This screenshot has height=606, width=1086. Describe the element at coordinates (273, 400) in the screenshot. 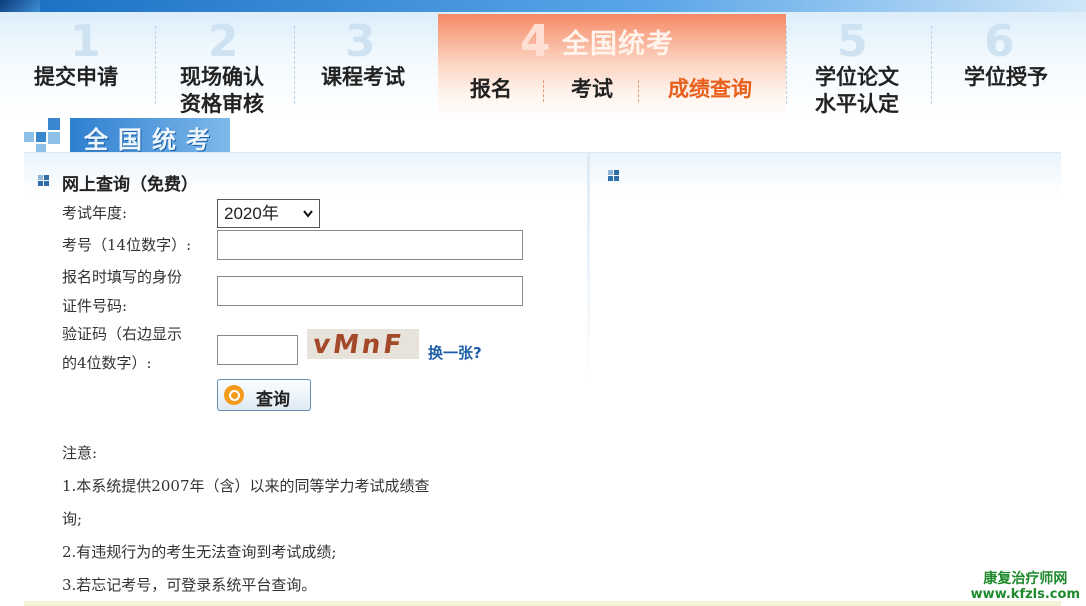

I see `query-button-label: 查询` at that location.